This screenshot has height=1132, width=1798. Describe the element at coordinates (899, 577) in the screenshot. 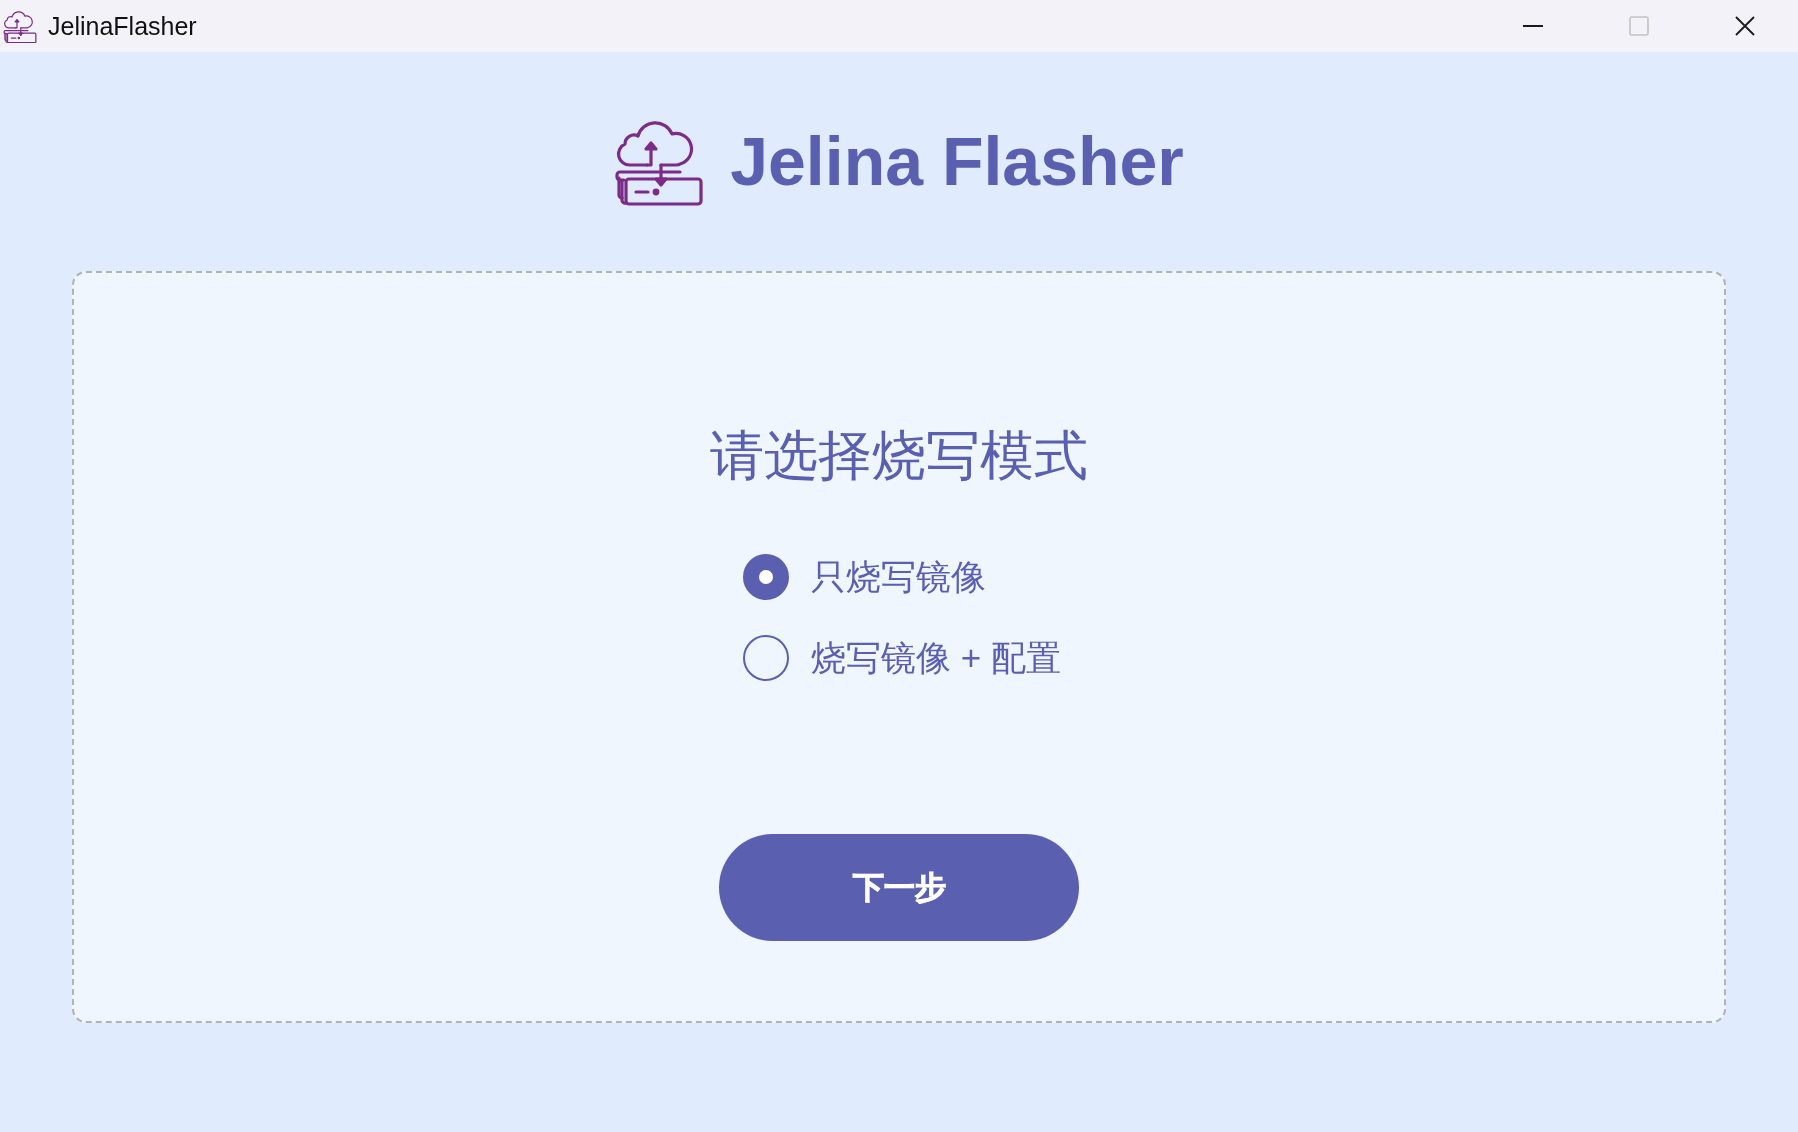

I see `option-label: 只烧写镜像` at that location.